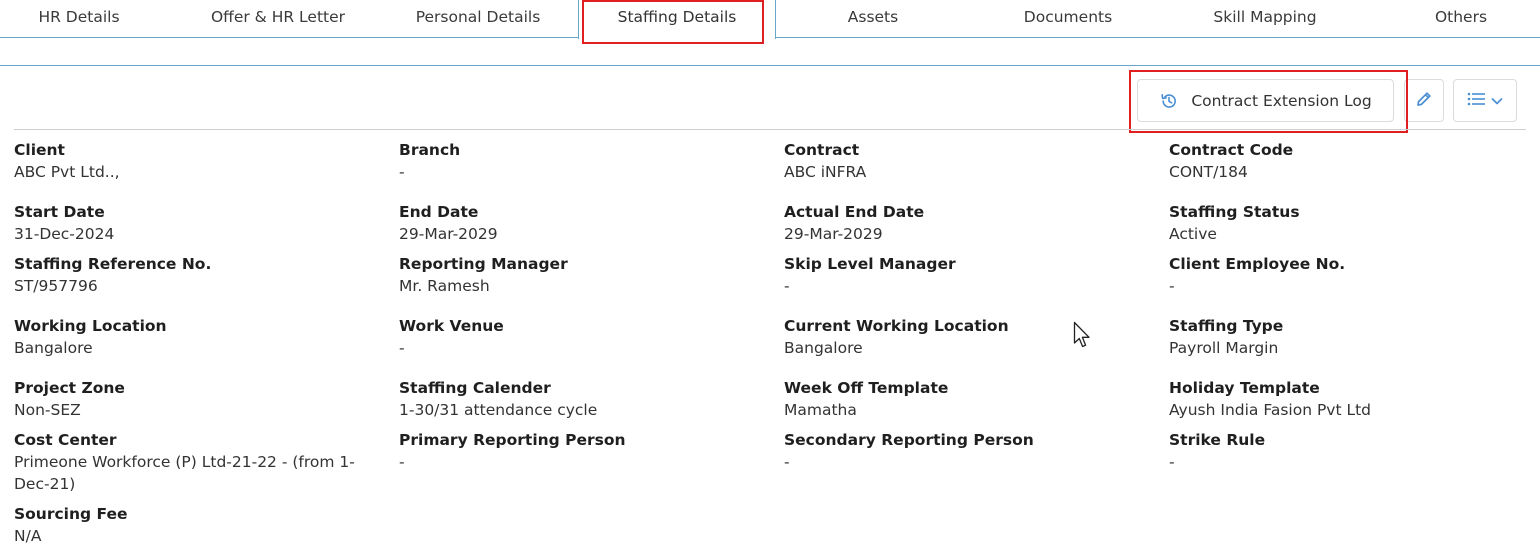 The height and width of the screenshot is (545, 1540). I want to click on pencil-icon, so click(1424, 101).